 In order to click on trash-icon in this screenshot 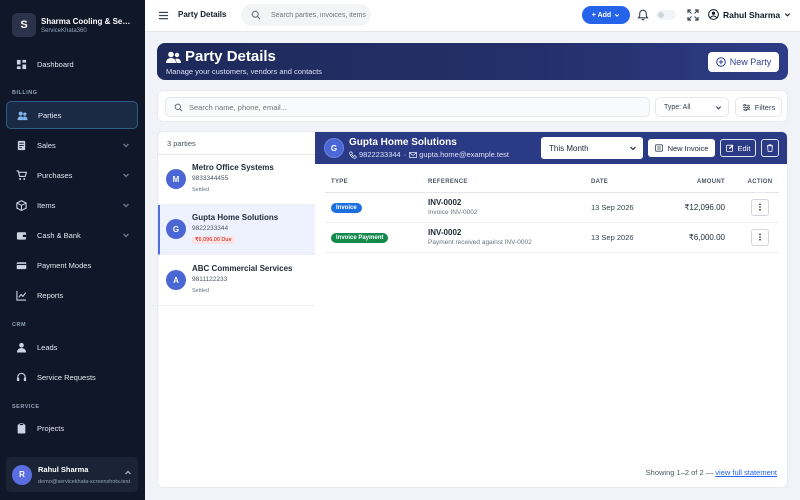, I will do `click(770, 148)`.